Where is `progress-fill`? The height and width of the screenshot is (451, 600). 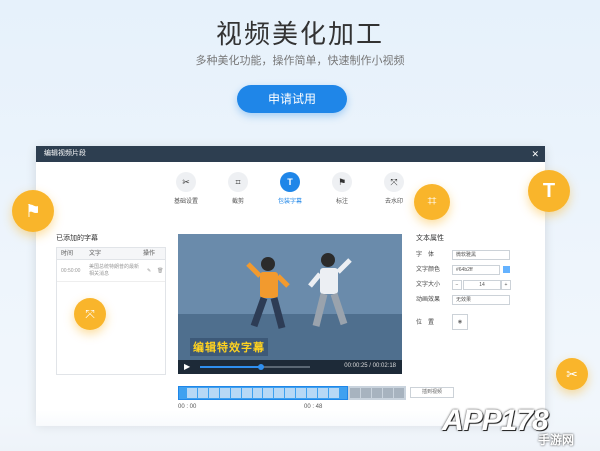 progress-fill is located at coordinates (230, 367).